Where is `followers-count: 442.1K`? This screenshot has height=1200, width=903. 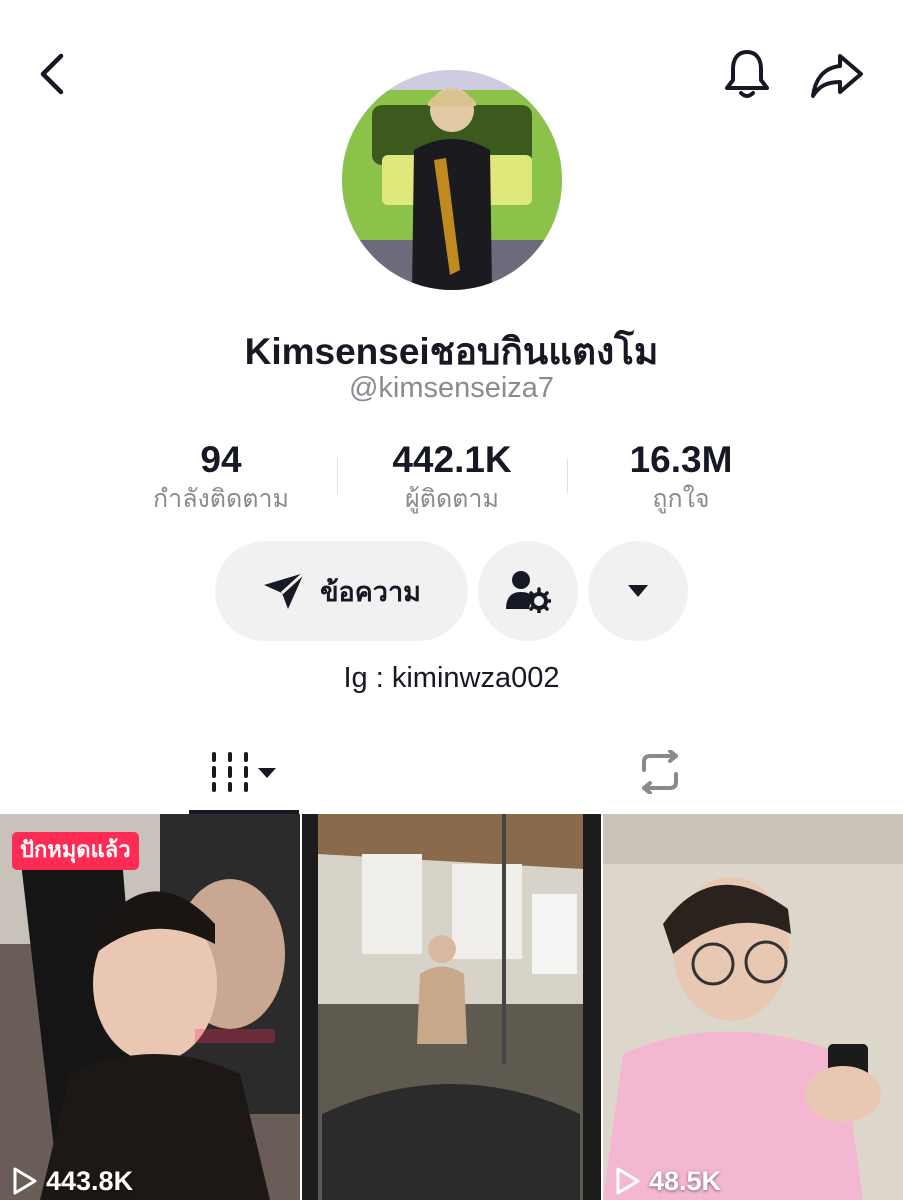
followers-count: 442.1K is located at coordinates (452, 459).